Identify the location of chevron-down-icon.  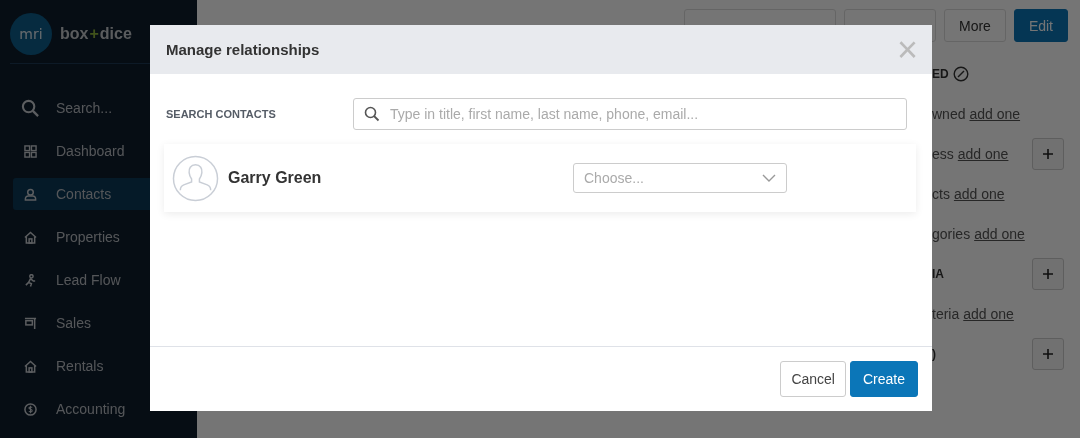
(769, 178).